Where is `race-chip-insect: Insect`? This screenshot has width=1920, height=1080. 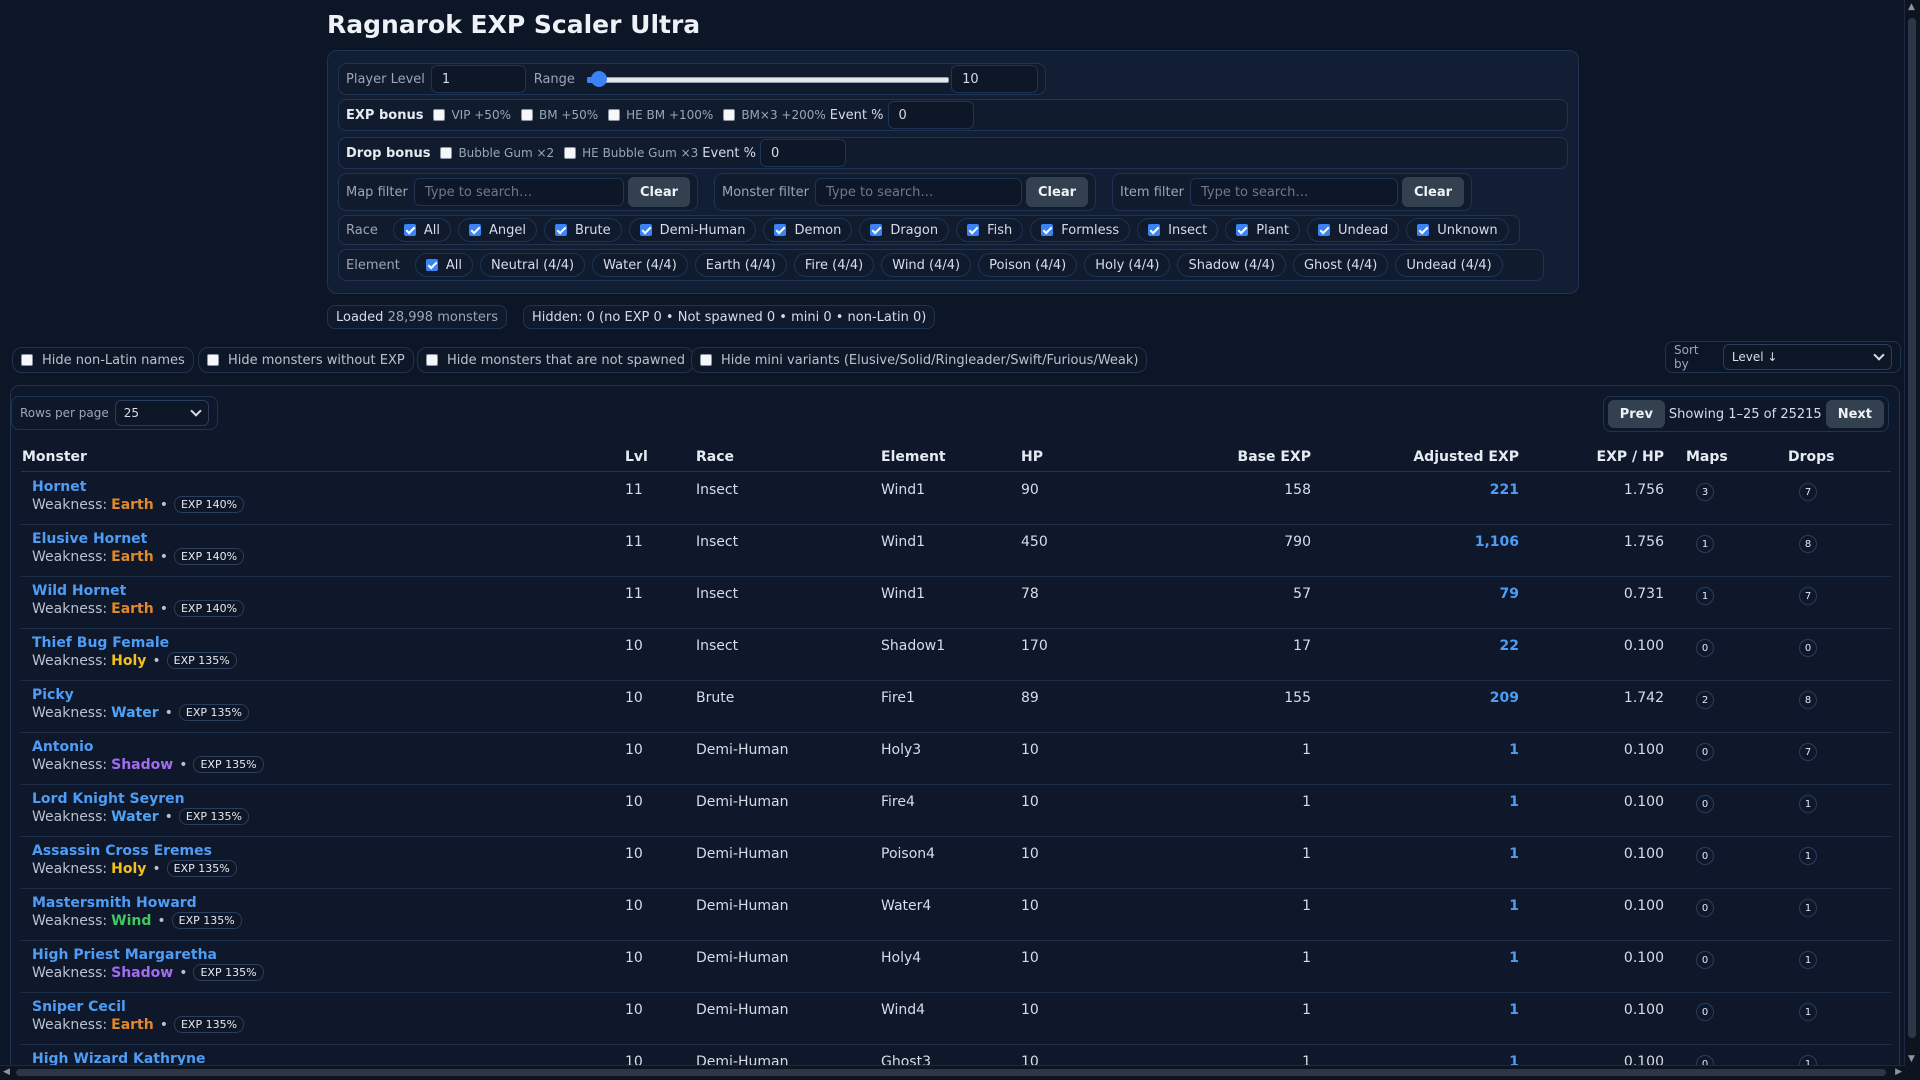 race-chip-insect: Insect is located at coordinates (1178, 230).